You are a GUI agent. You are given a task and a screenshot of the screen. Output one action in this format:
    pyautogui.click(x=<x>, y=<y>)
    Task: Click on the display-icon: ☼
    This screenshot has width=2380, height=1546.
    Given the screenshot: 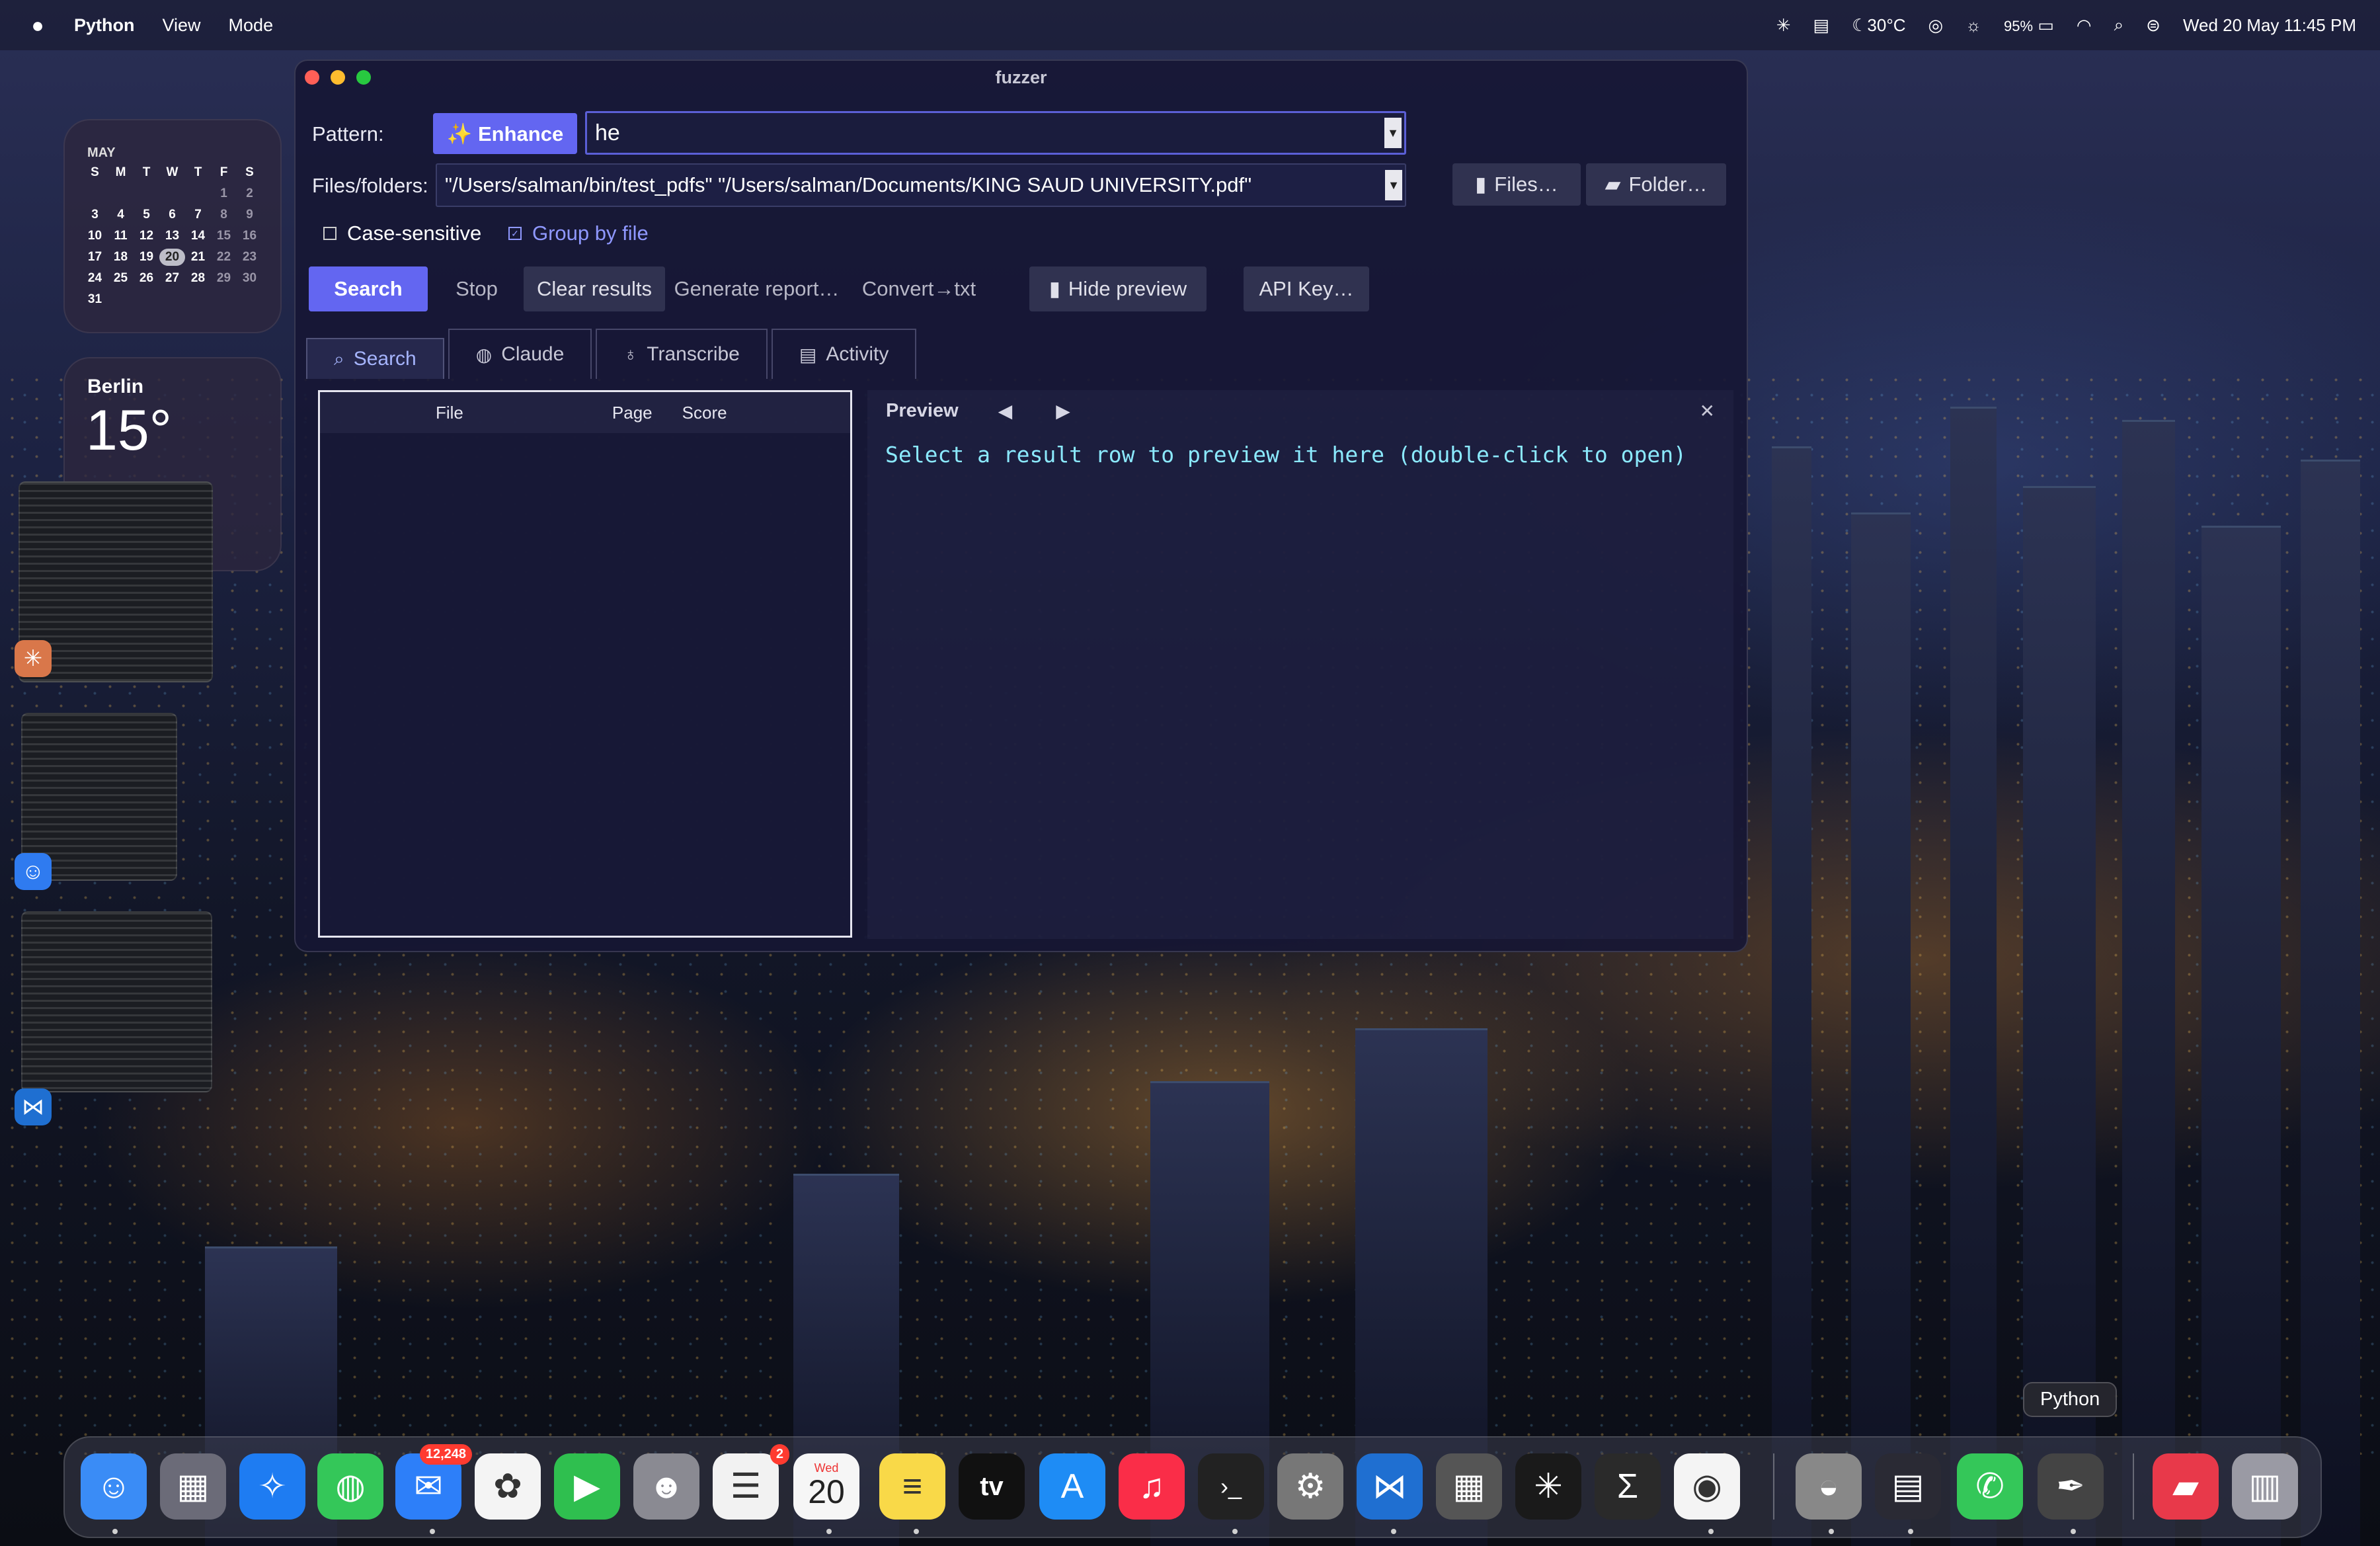 What is the action you would take?
    pyautogui.click(x=1973, y=25)
    